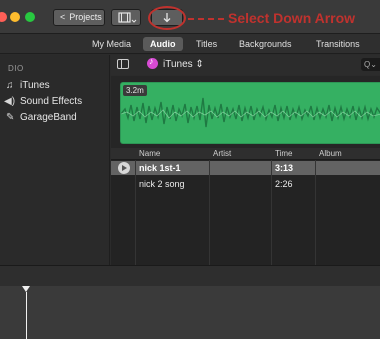 This screenshot has height=339, width=380. I want to click on sidebar-item-label: Sound Effects, so click(51, 101).